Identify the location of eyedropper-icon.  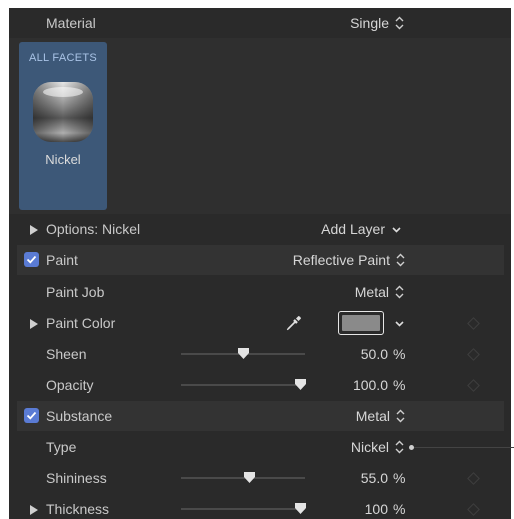
(294, 323).